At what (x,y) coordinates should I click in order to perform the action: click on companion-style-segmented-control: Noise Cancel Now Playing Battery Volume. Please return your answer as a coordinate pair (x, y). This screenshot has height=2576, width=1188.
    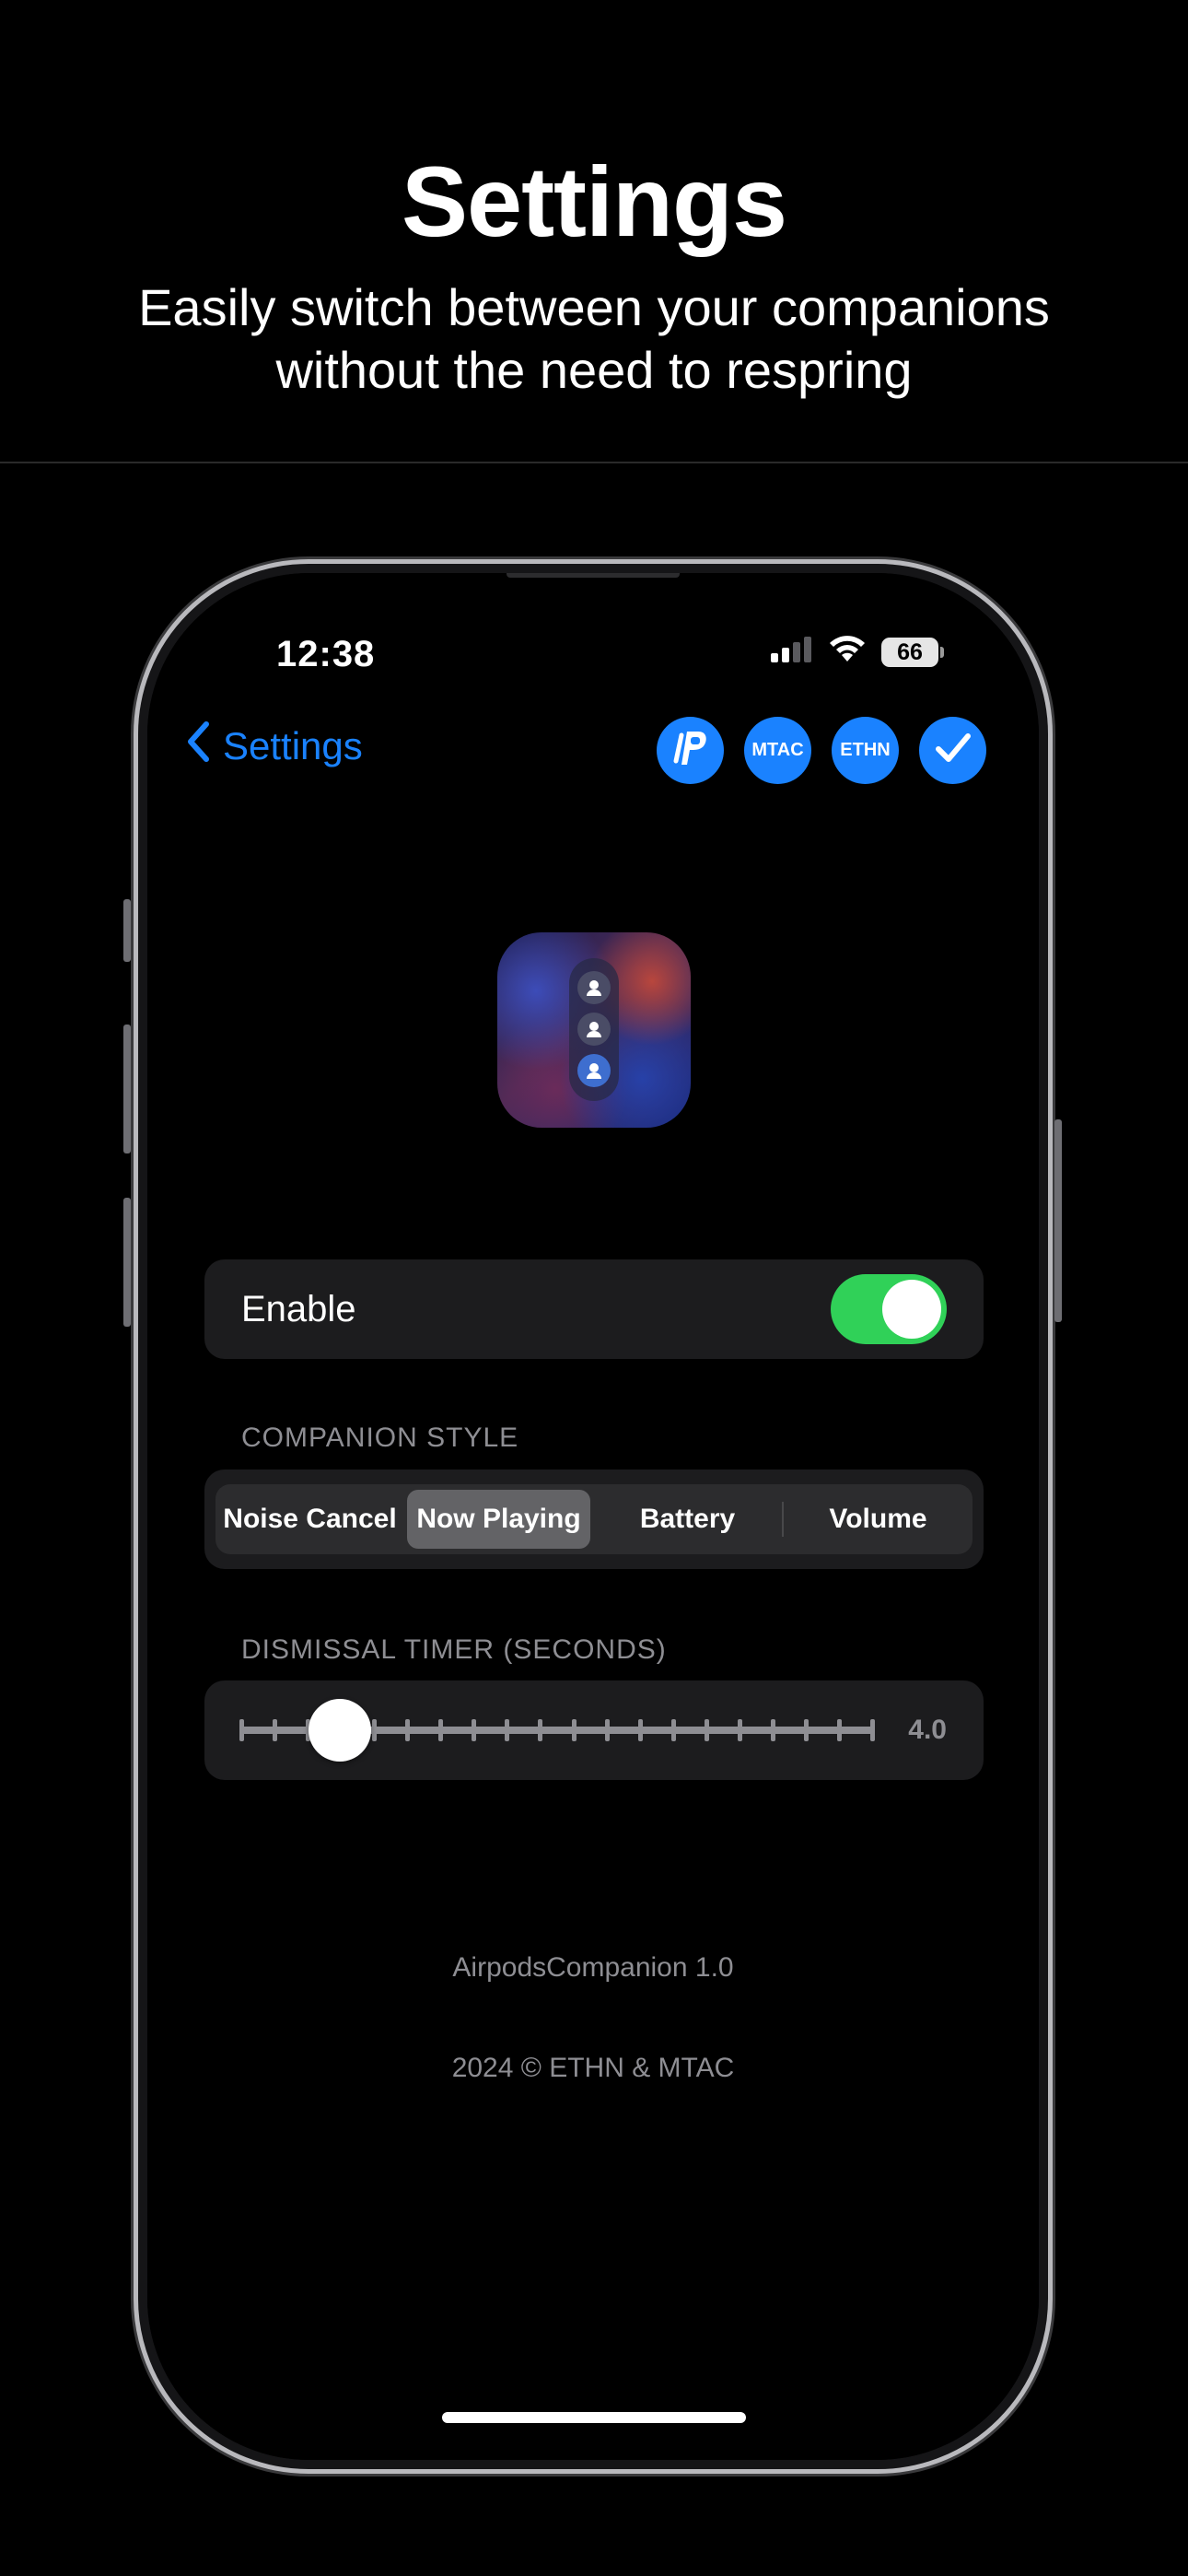
    Looking at the image, I should click on (594, 1519).